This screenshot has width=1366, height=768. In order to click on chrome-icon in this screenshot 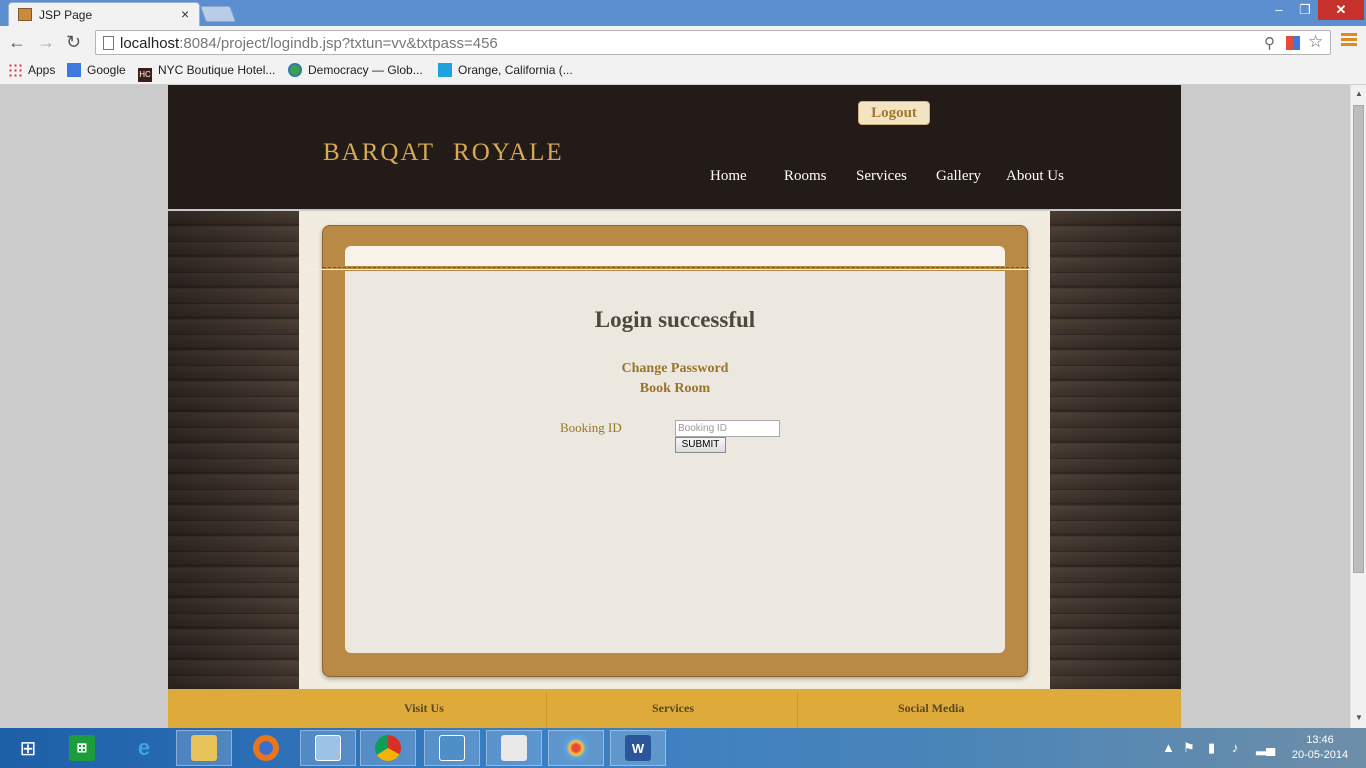, I will do `click(388, 748)`.